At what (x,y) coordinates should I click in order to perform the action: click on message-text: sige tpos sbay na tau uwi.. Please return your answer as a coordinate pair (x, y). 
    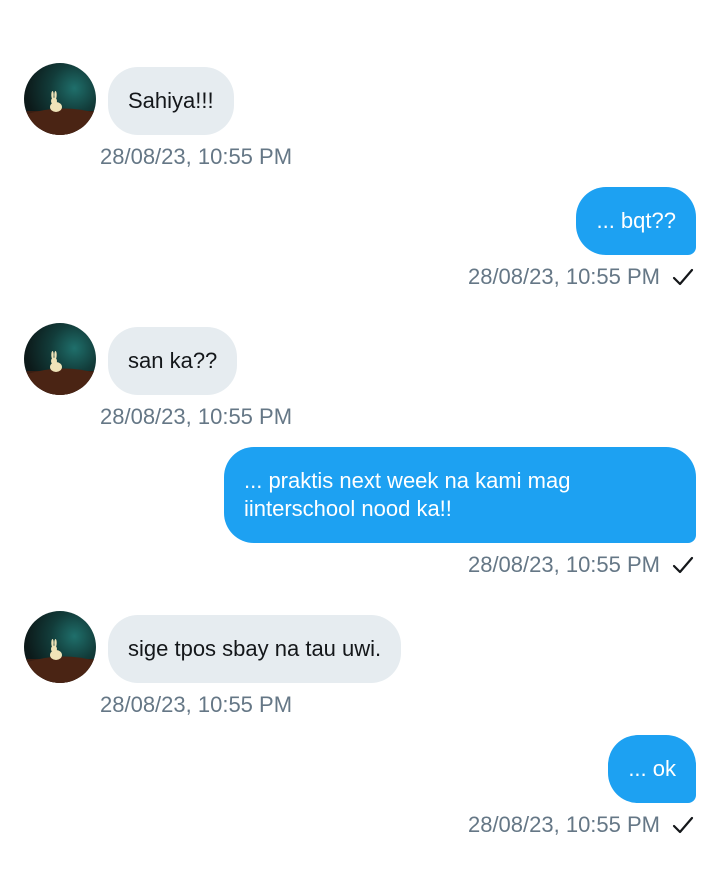
    Looking at the image, I should click on (255, 648).